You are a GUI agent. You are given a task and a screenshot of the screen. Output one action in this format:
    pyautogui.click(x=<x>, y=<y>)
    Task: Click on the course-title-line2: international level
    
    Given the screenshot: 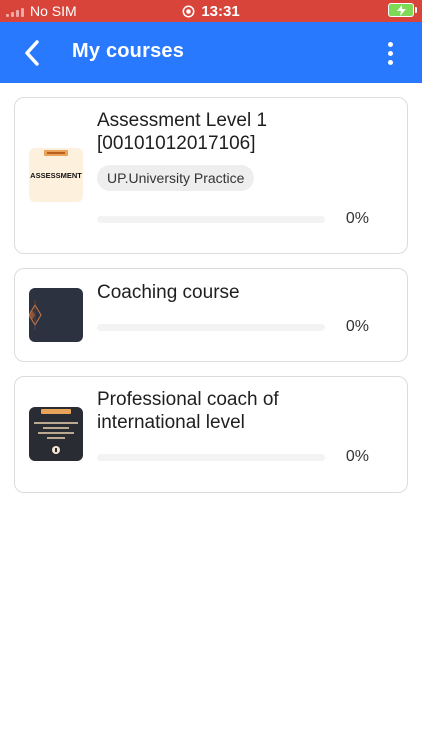 What is the action you would take?
    pyautogui.click(x=171, y=422)
    